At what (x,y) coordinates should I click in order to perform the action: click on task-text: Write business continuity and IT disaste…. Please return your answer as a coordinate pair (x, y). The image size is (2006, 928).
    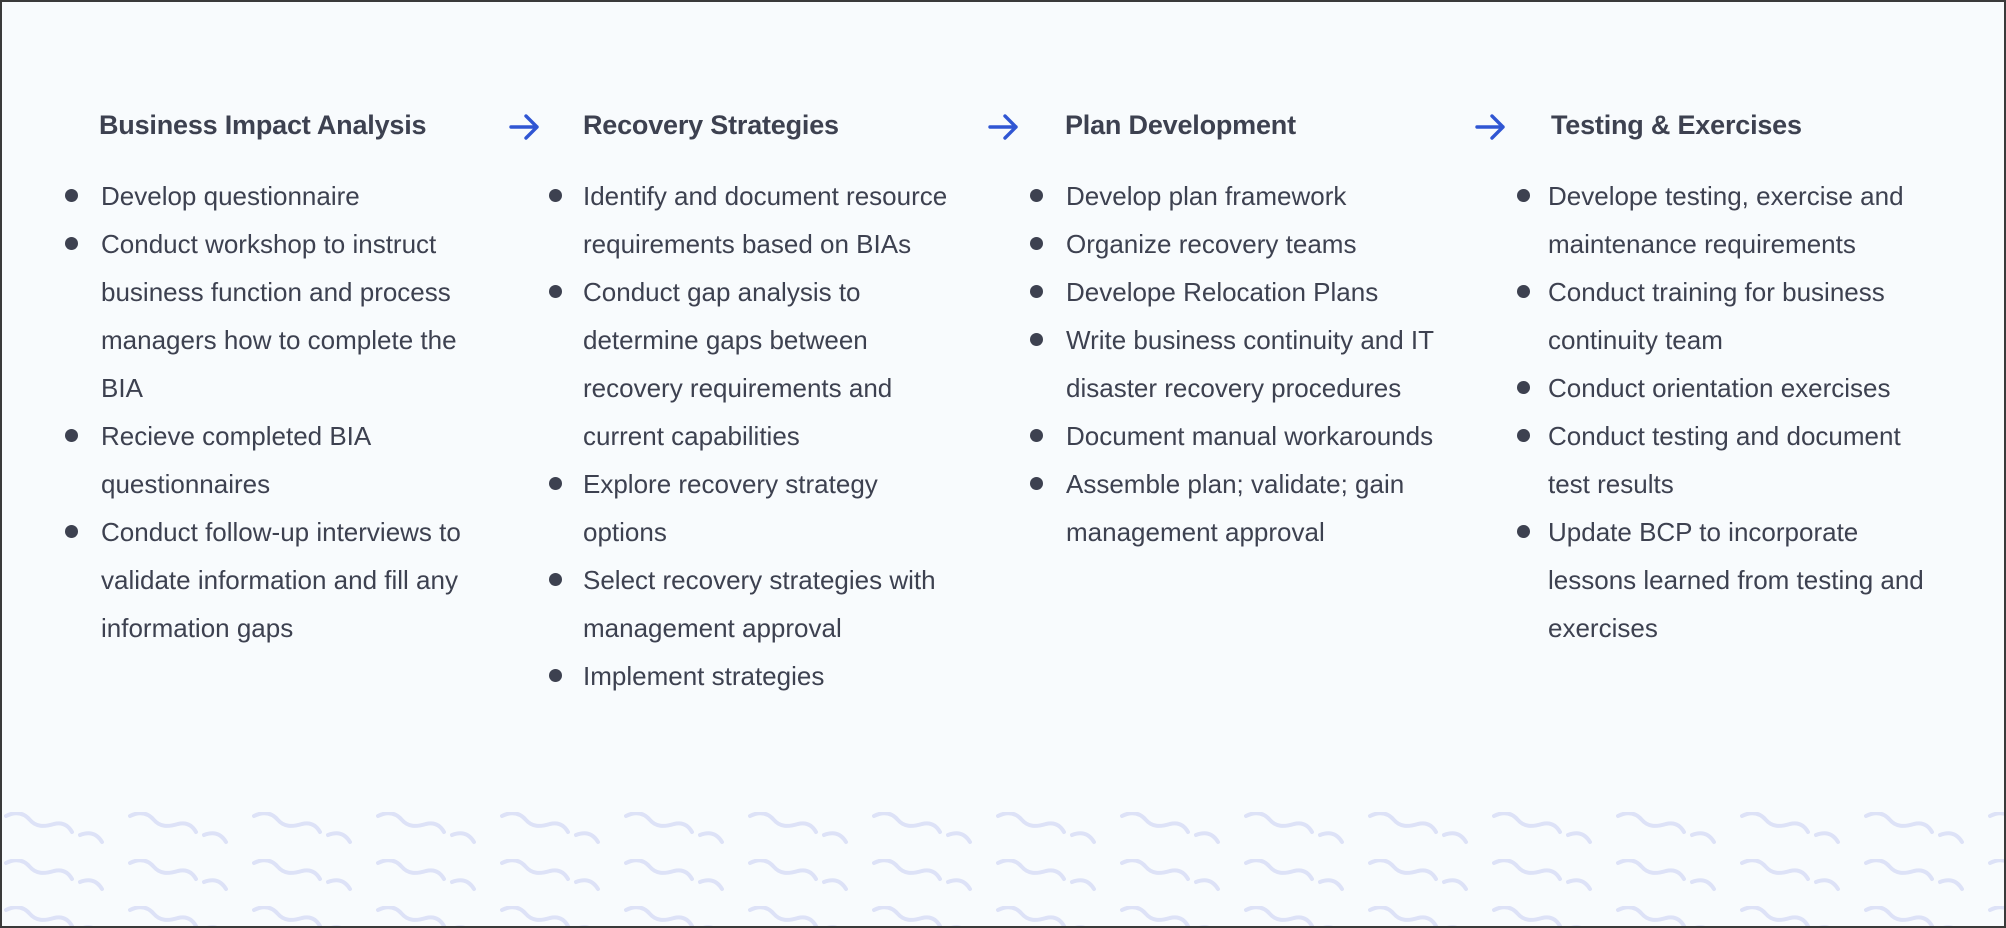
    Looking at the image, I should click on (1250, 364).